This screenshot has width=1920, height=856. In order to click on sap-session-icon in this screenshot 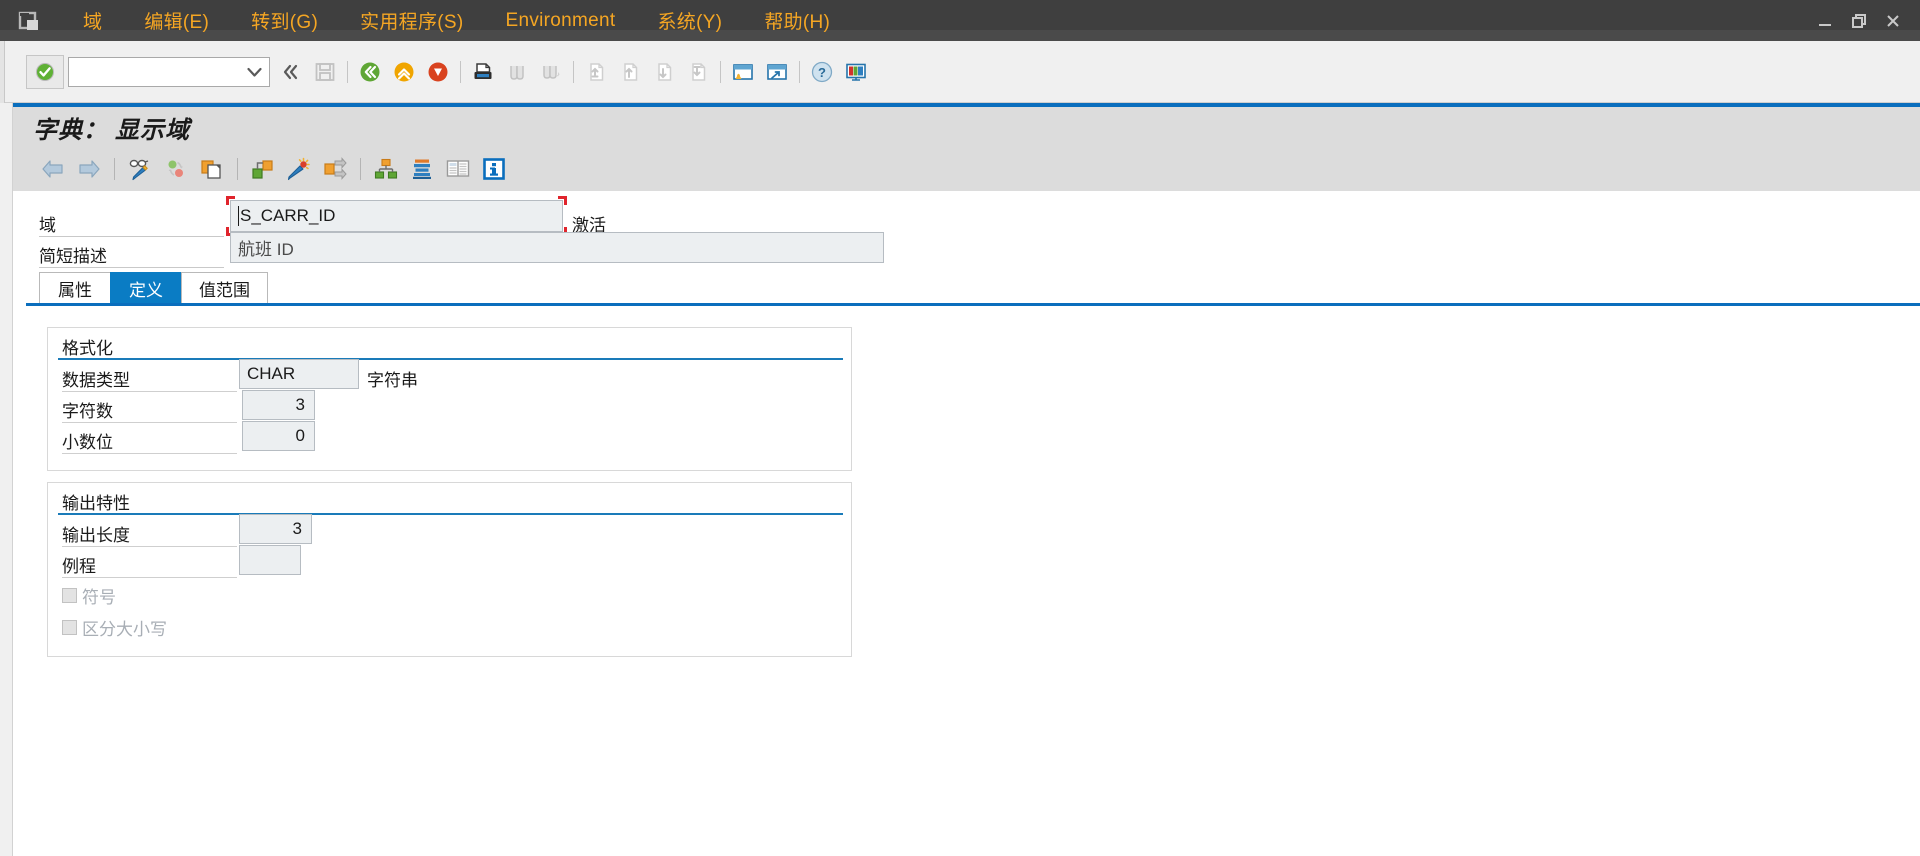, I will do `click(29, 21)`.